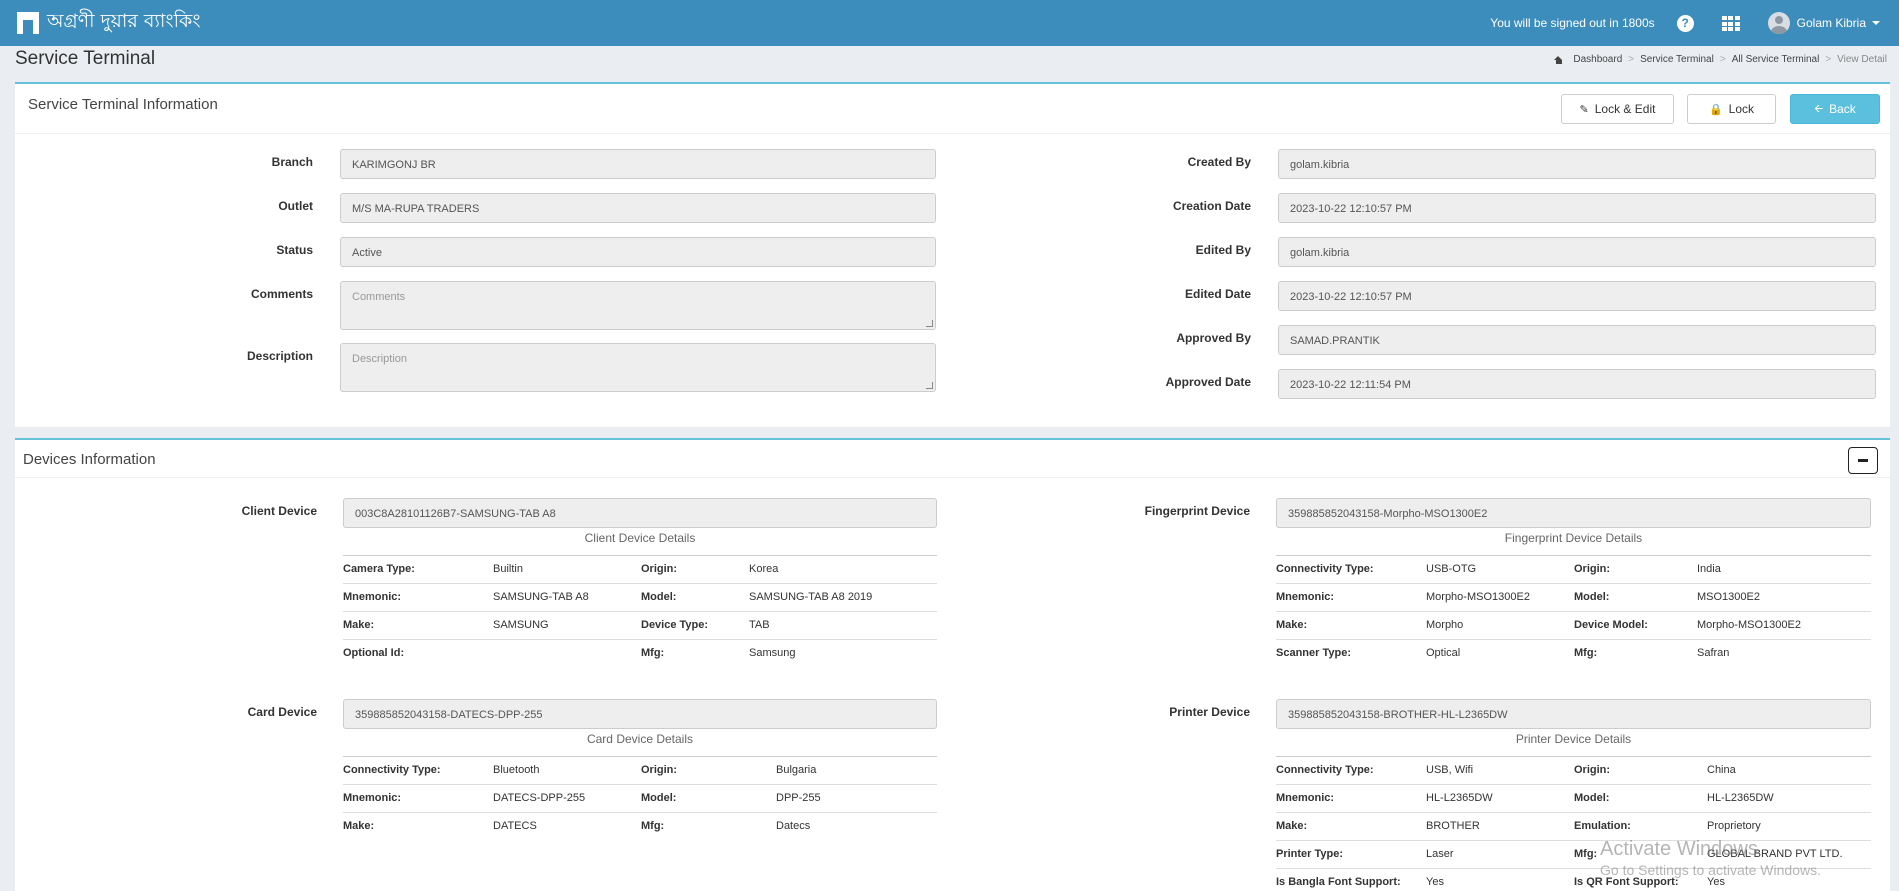 The image size is (1899, 891). What do you see at coordinates (1573, 714) in the screenshot?
I see `printer-device-field: 359885852043158-BROTHER-HL-L2365DW` at bounding box center [1573, 714].